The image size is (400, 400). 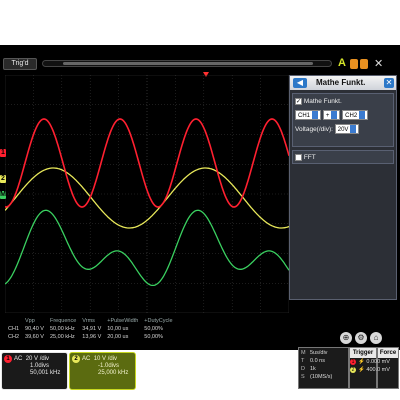 What do you see at coordinates (300, 83) in the screenshot?
I see `arrow-left-icon: ◀` at bounding box center [300, 83].